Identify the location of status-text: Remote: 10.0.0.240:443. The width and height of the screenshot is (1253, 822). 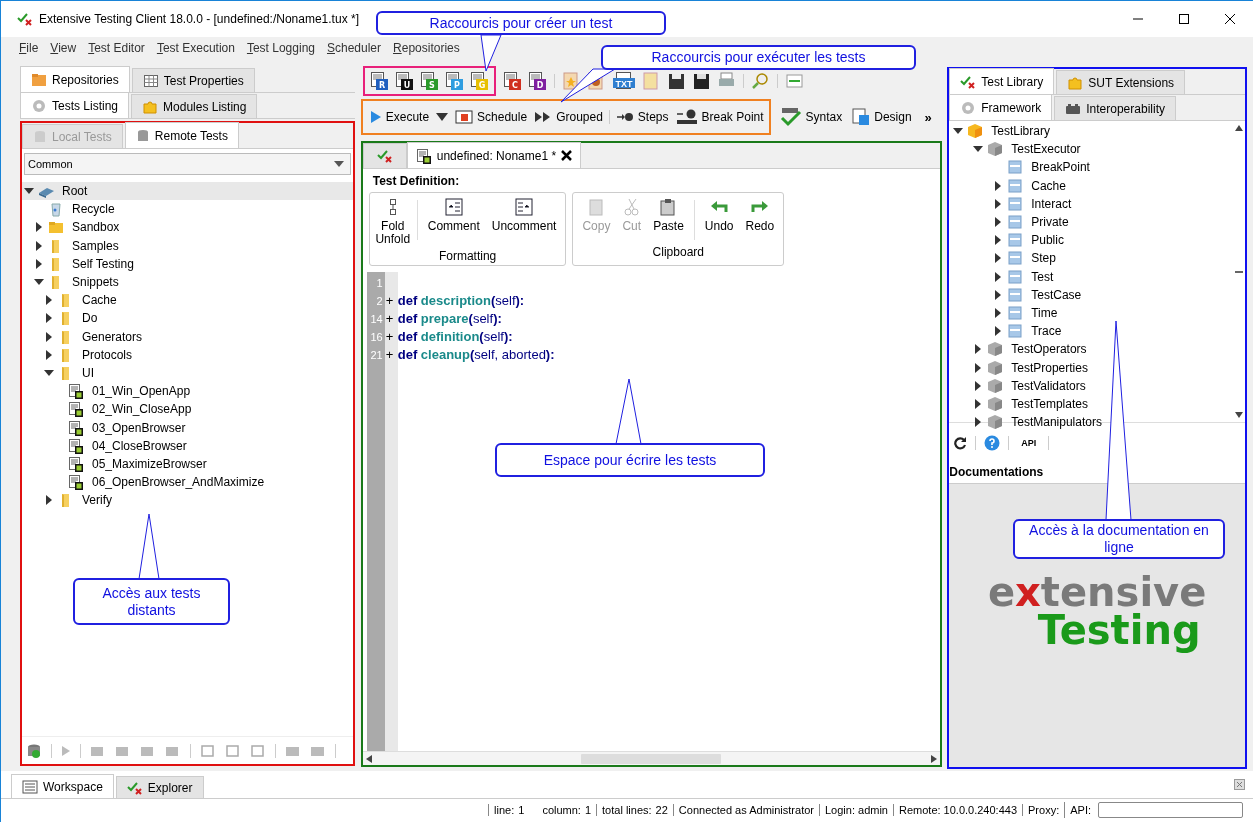
(957, 810).